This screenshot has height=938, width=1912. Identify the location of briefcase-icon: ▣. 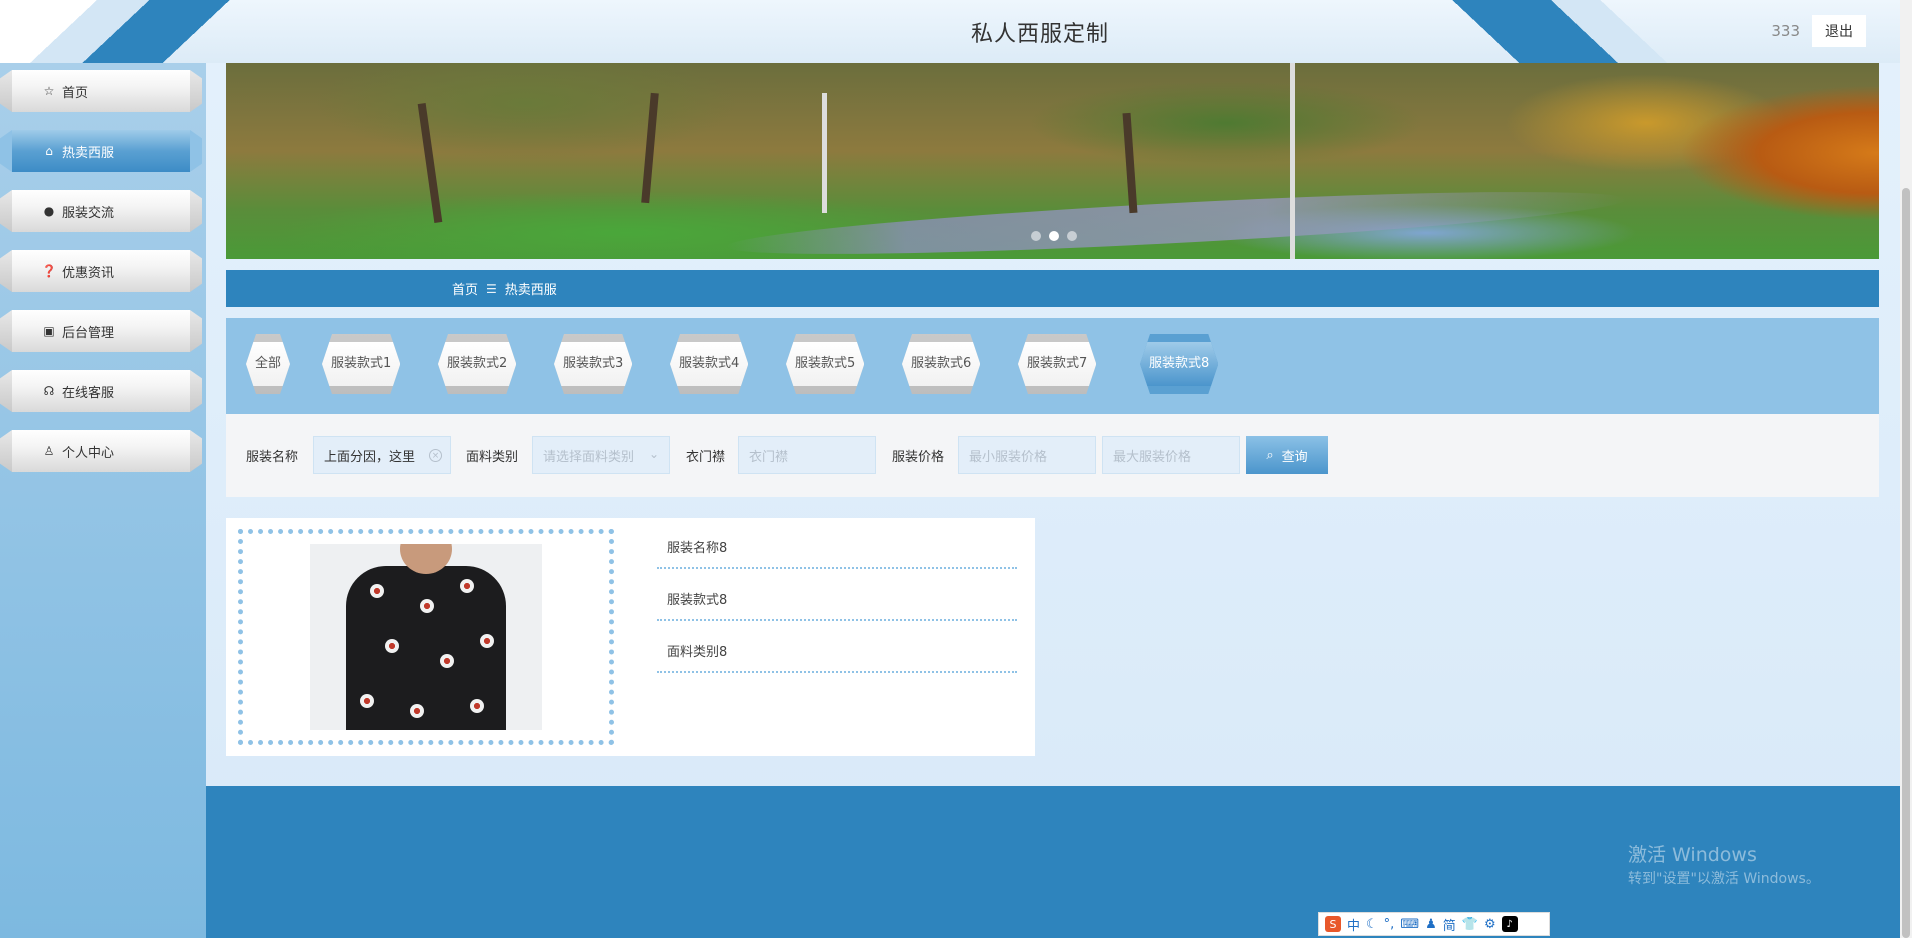
(49, 331).